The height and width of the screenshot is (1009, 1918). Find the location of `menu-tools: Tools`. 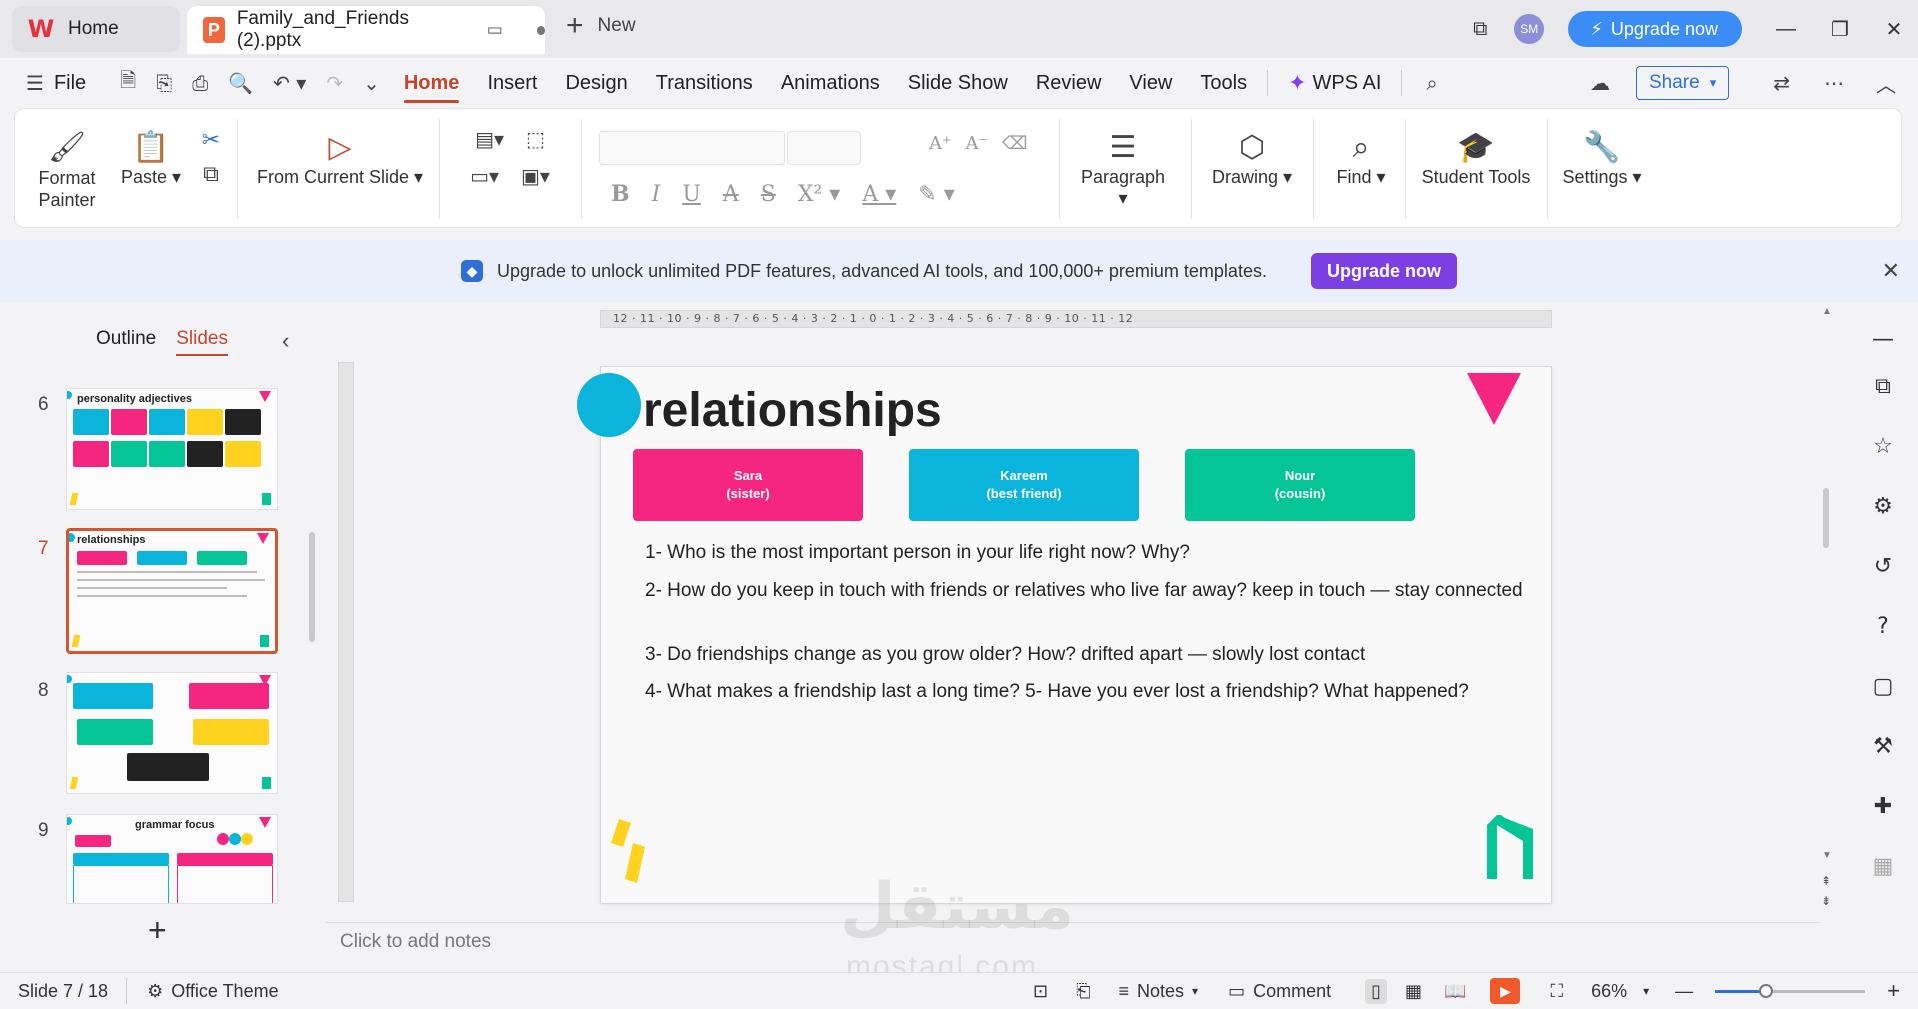

menu-tools: Tools is located at coordinates (1223, 83).